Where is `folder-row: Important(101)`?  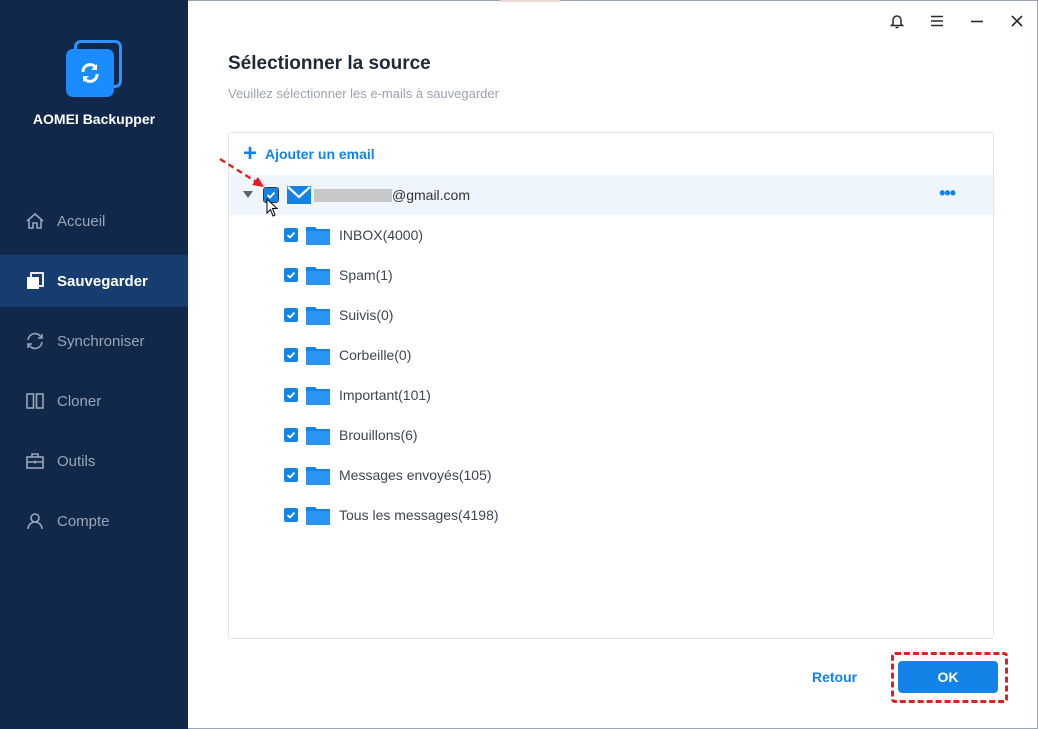
folder-row: Important(101) is located at coordinates (609, 395).